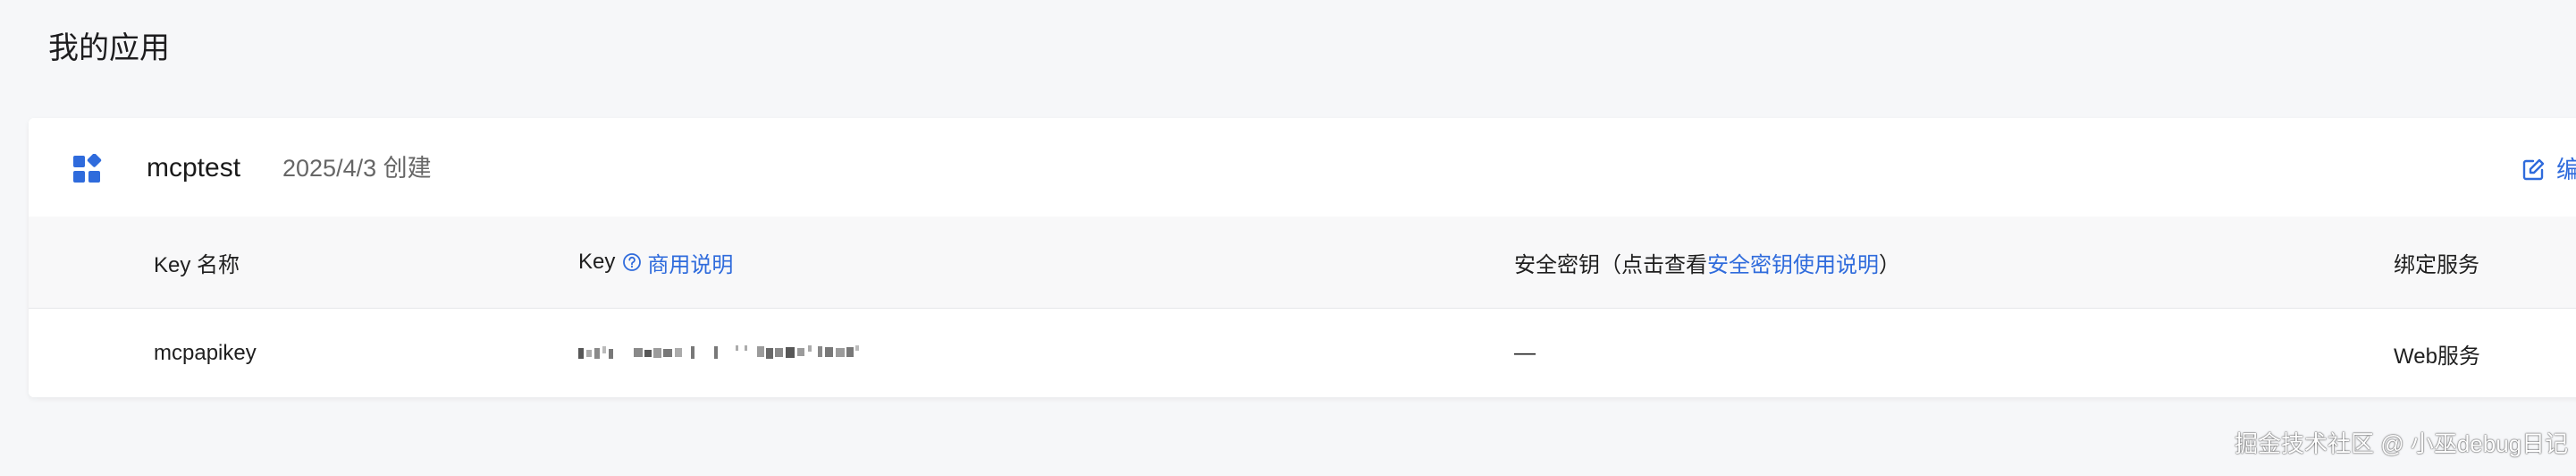 This screenshot has height=476, width=2576. What do you see at coordinates (597, 262) in the screenshot?
I see `header-key-label: Key` at bounding box center [597, 262].